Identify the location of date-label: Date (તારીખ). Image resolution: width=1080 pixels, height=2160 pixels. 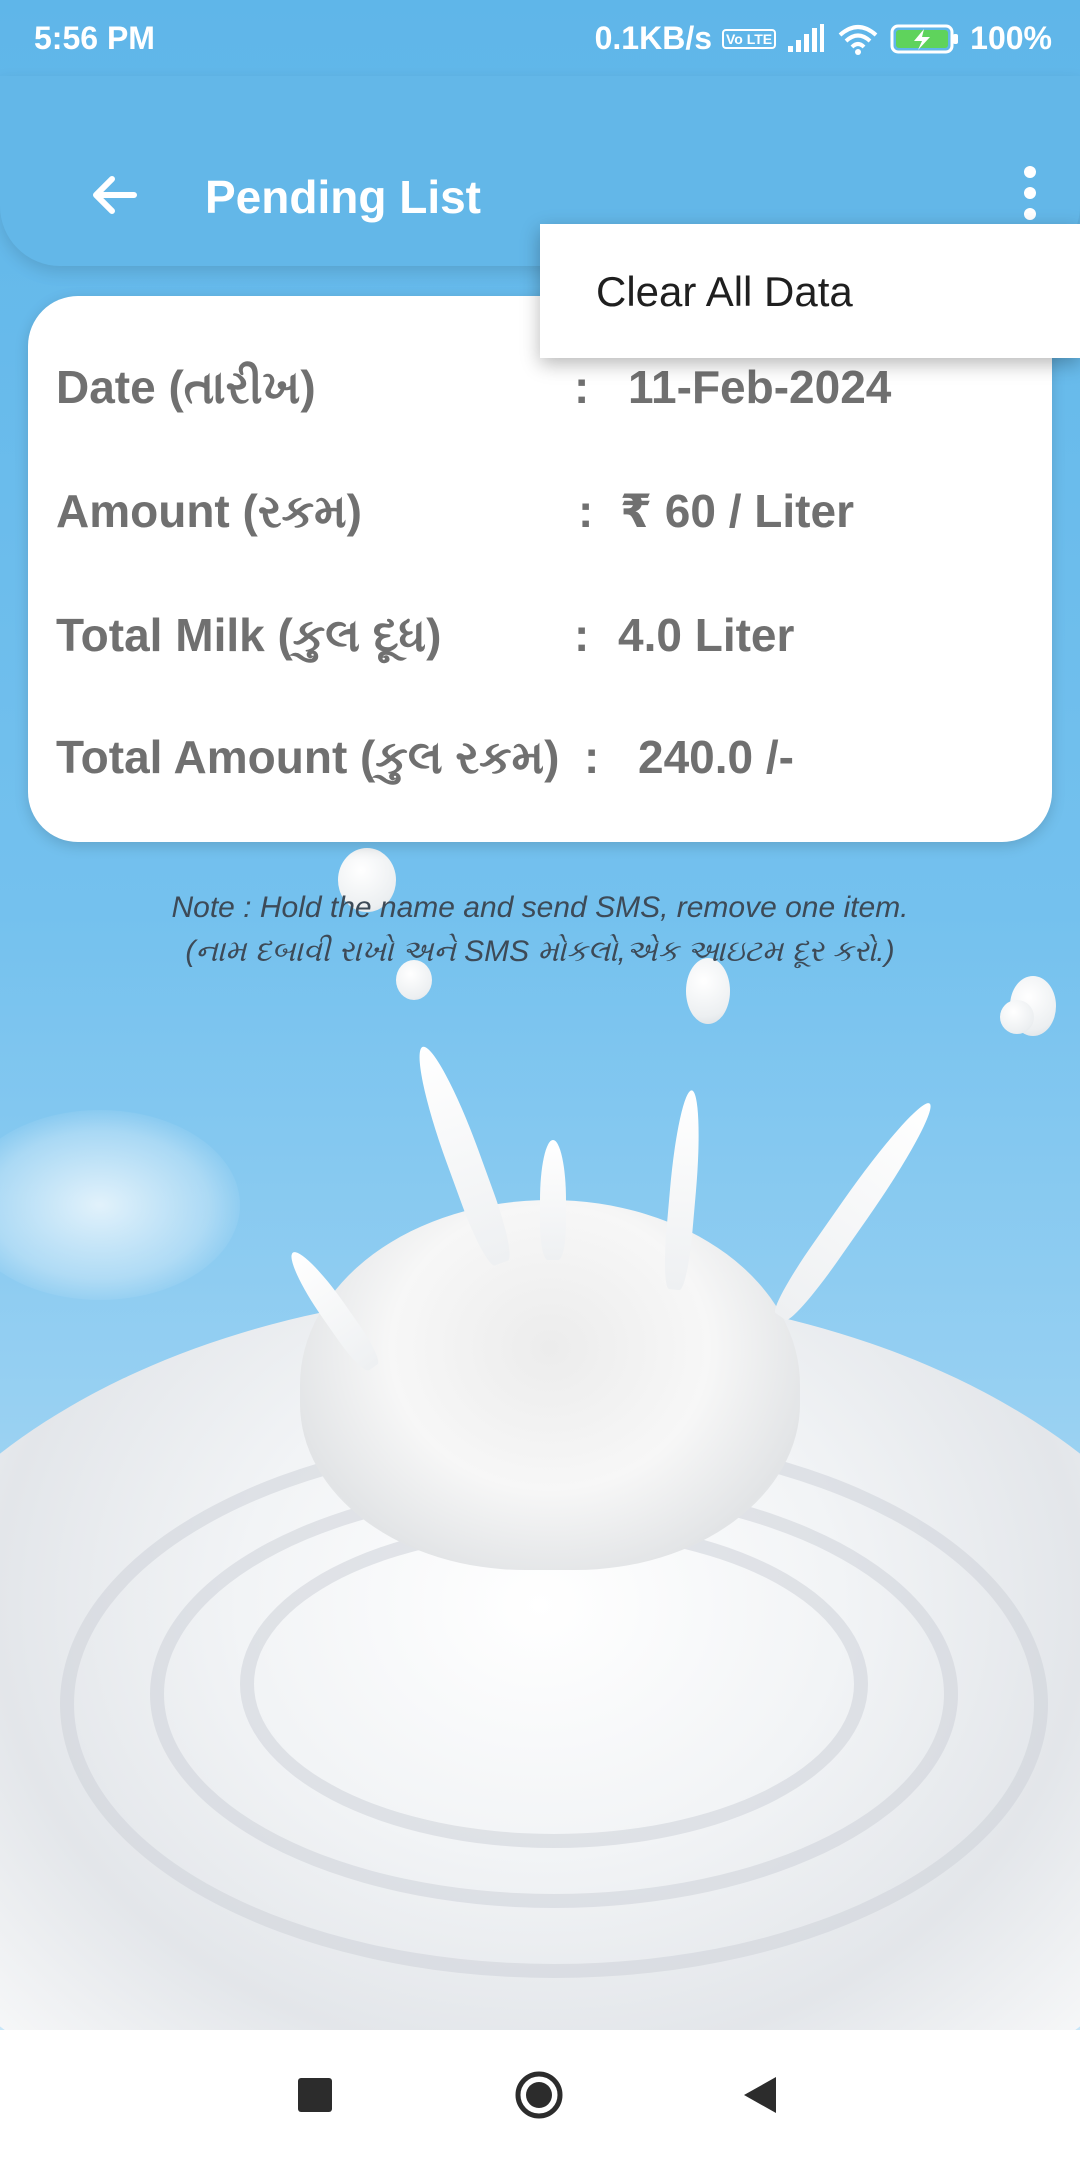
(186, 387).